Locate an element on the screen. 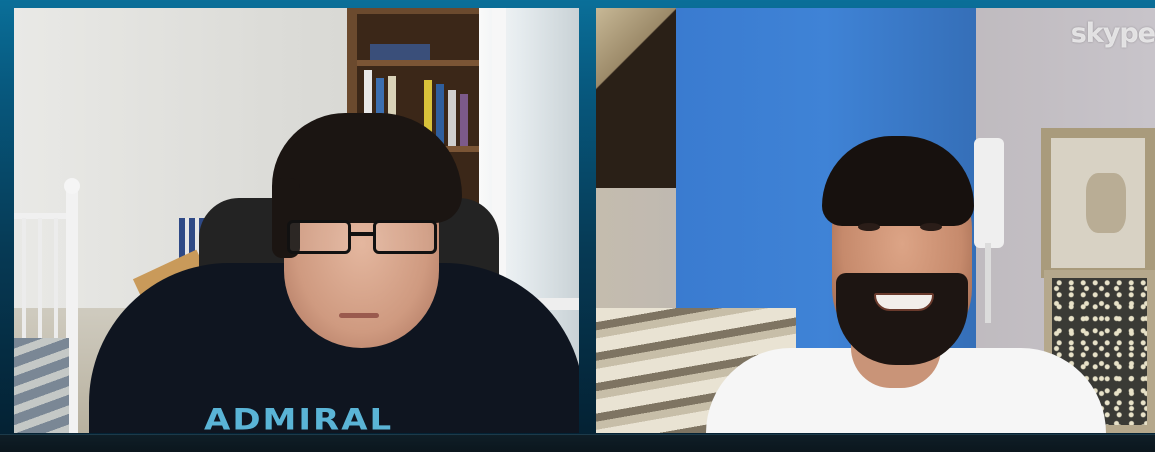 This screenshot has width=1155, height=452. person-eye-right is located at coordinates (931, 227).